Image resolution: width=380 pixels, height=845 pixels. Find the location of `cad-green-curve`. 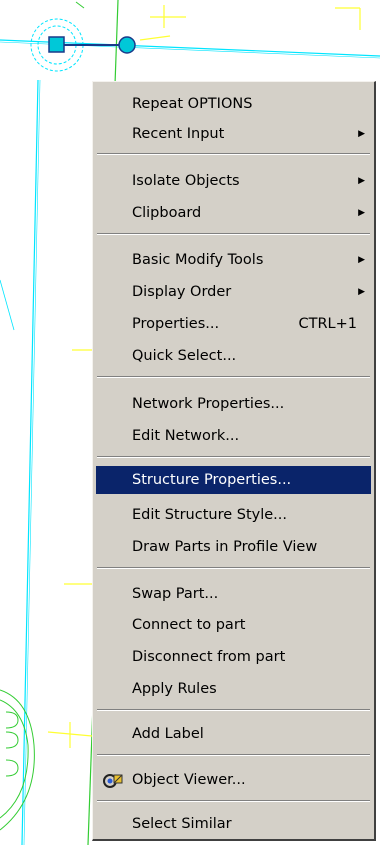

cad-green-curve is located at coordinates (17, 760).